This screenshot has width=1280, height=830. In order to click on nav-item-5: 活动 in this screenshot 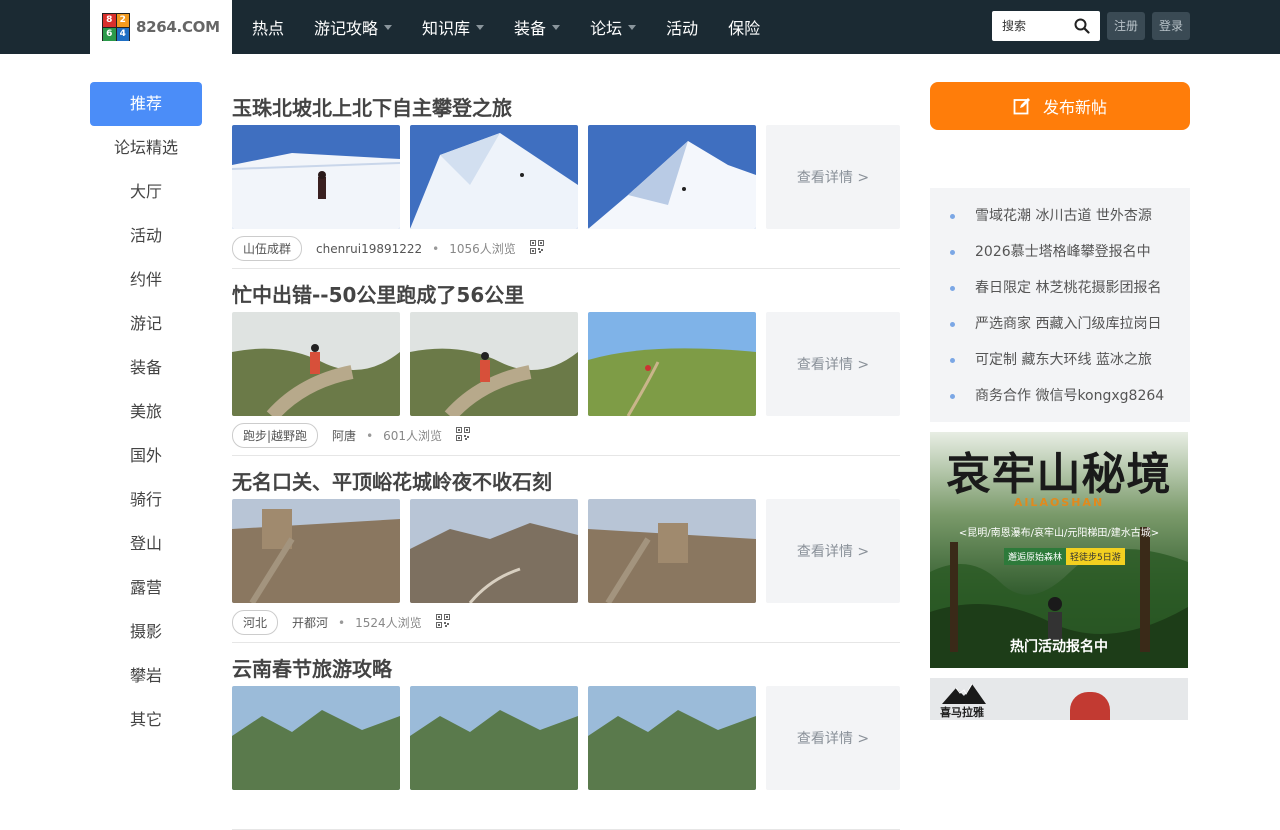, I will do `click(682, 27)`.